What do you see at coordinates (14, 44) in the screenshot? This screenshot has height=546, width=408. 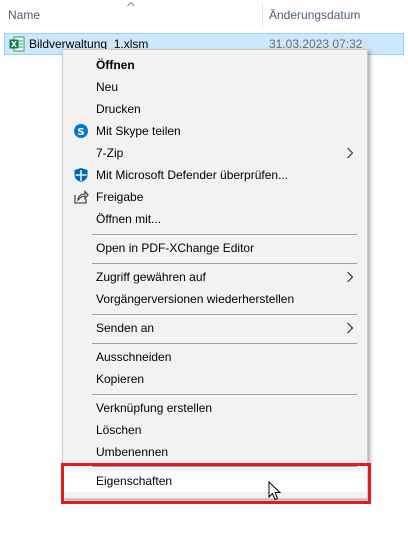 I see `svg-text: X` at bounding box center [14, 44].